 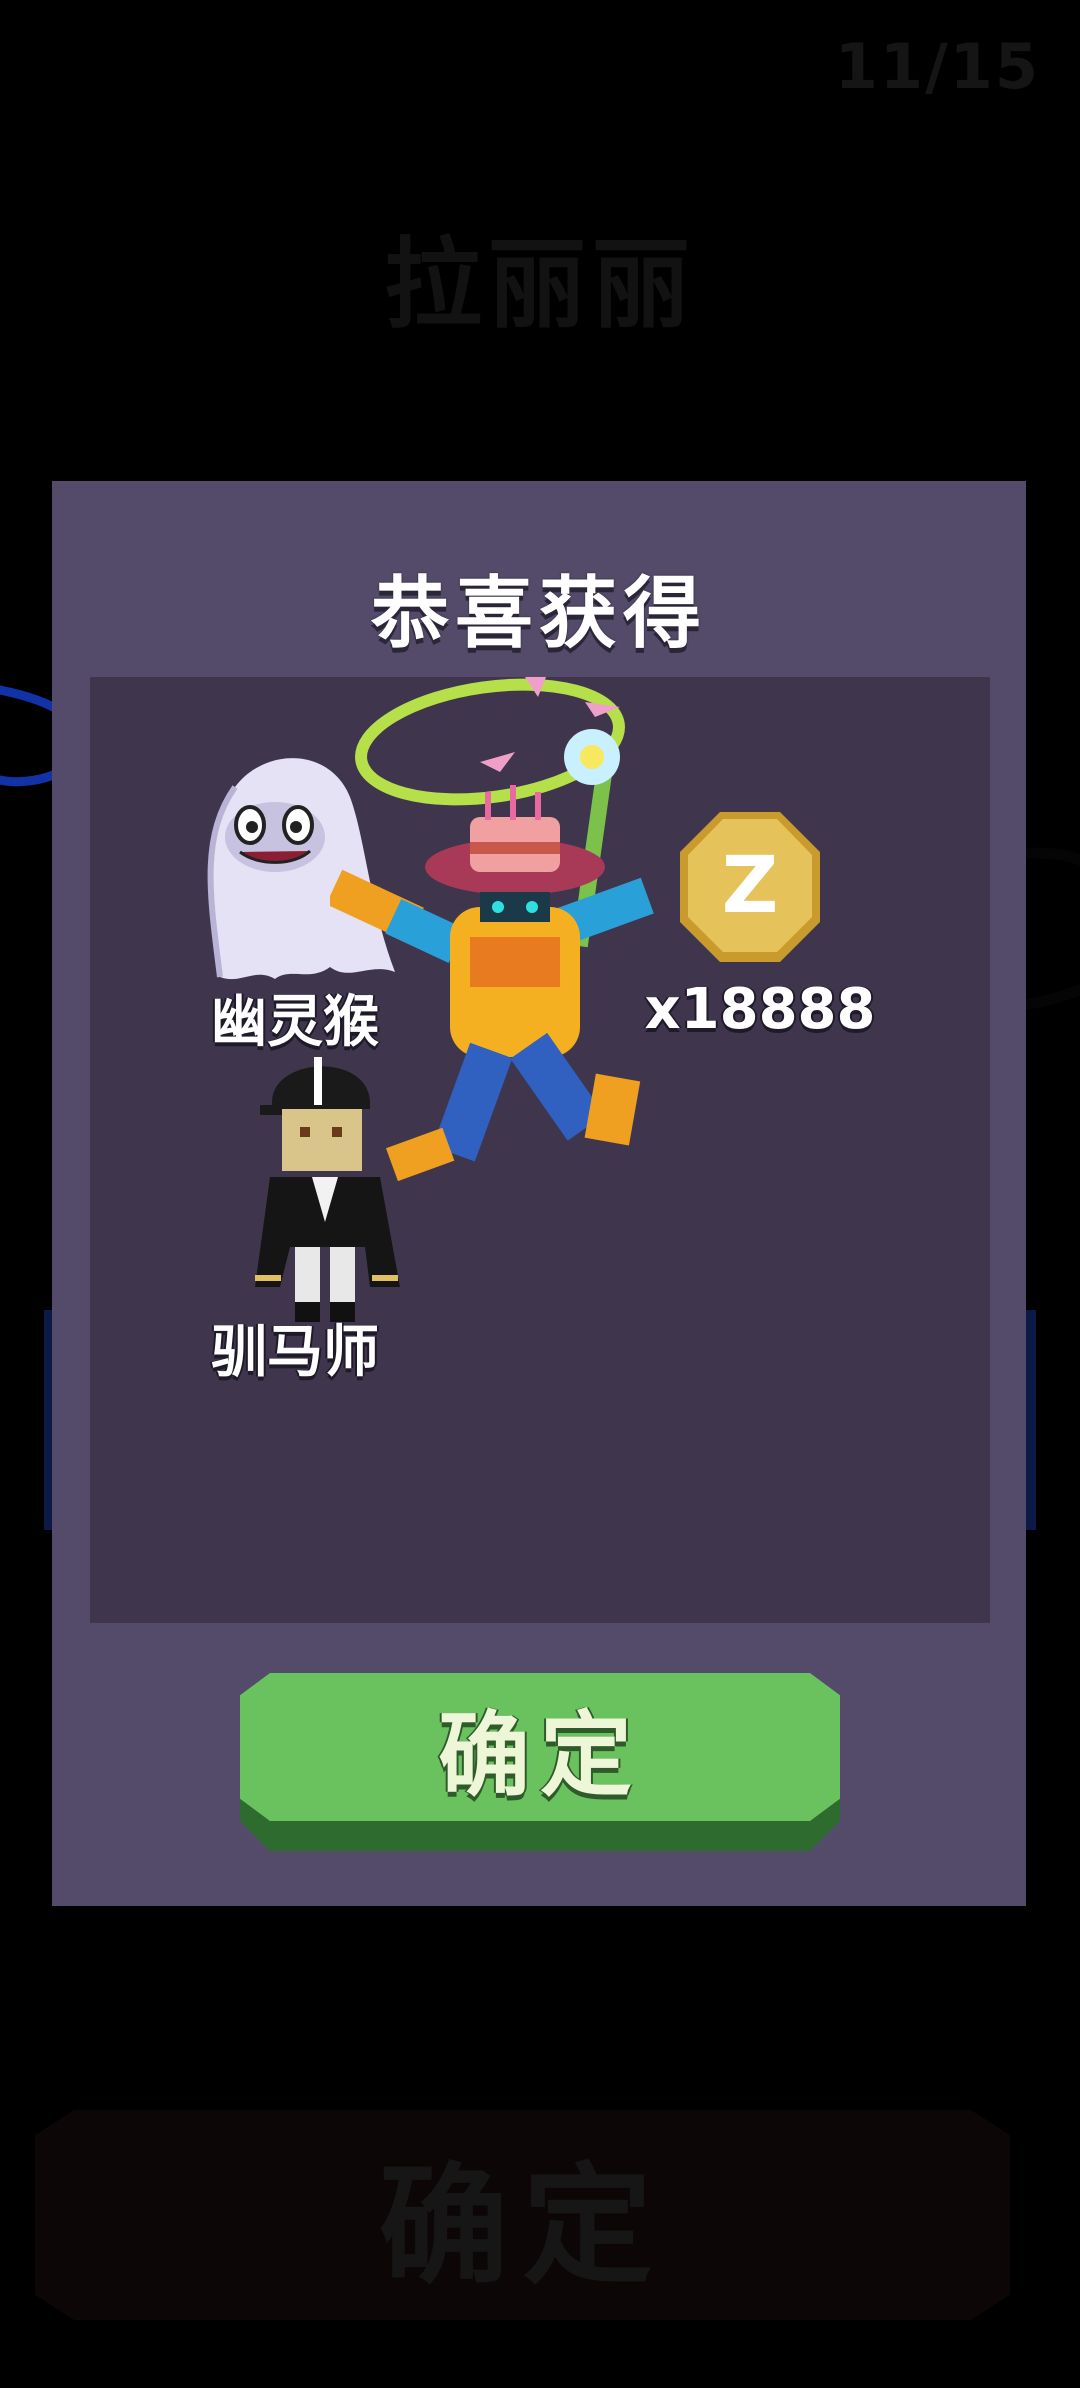 What do you see at coordinates (490, 929) in the screenshot?
I see `cowboy-robot-character-icon` at bounding box center [490, 929].